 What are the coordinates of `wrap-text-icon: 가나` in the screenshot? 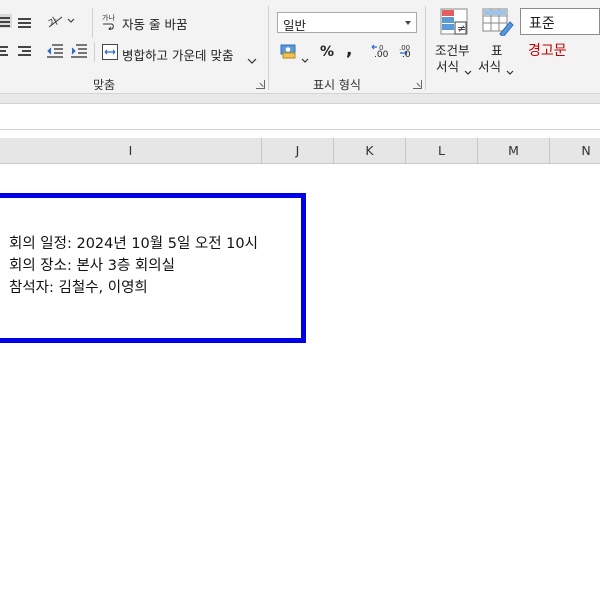 It's located at (110, 22).